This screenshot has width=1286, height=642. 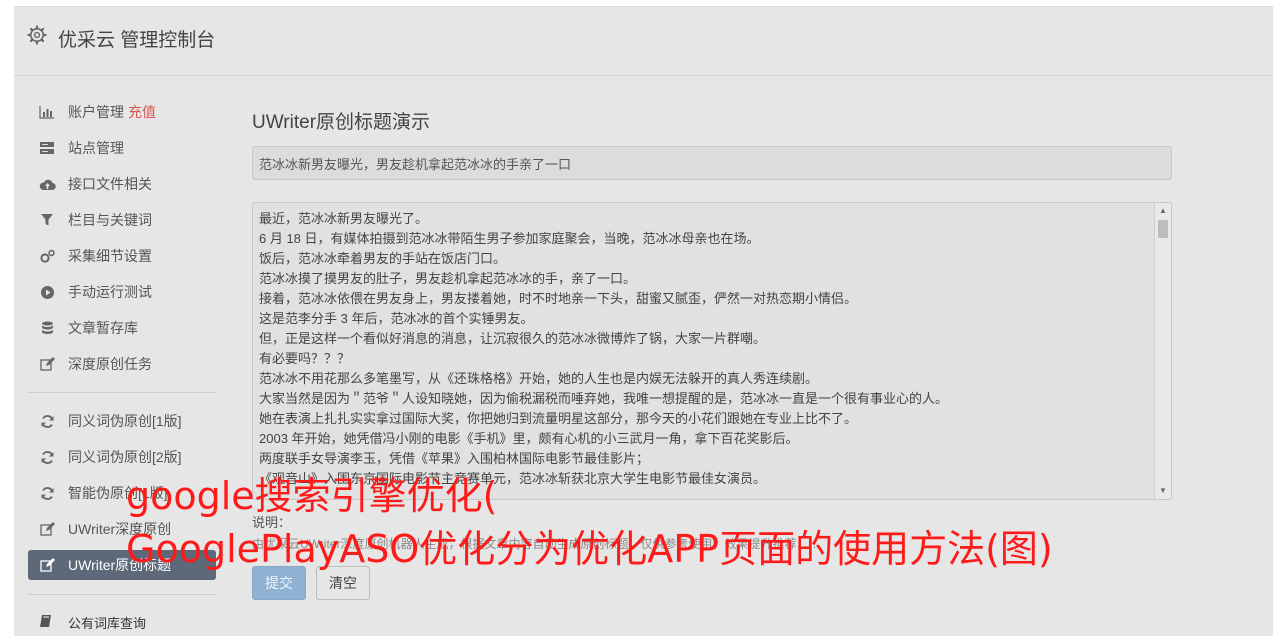 What do you see at coordinates (305, 358) in the screenshot?
I see `content-line: 有必要吗？？？` at bounding box center [305, 358].